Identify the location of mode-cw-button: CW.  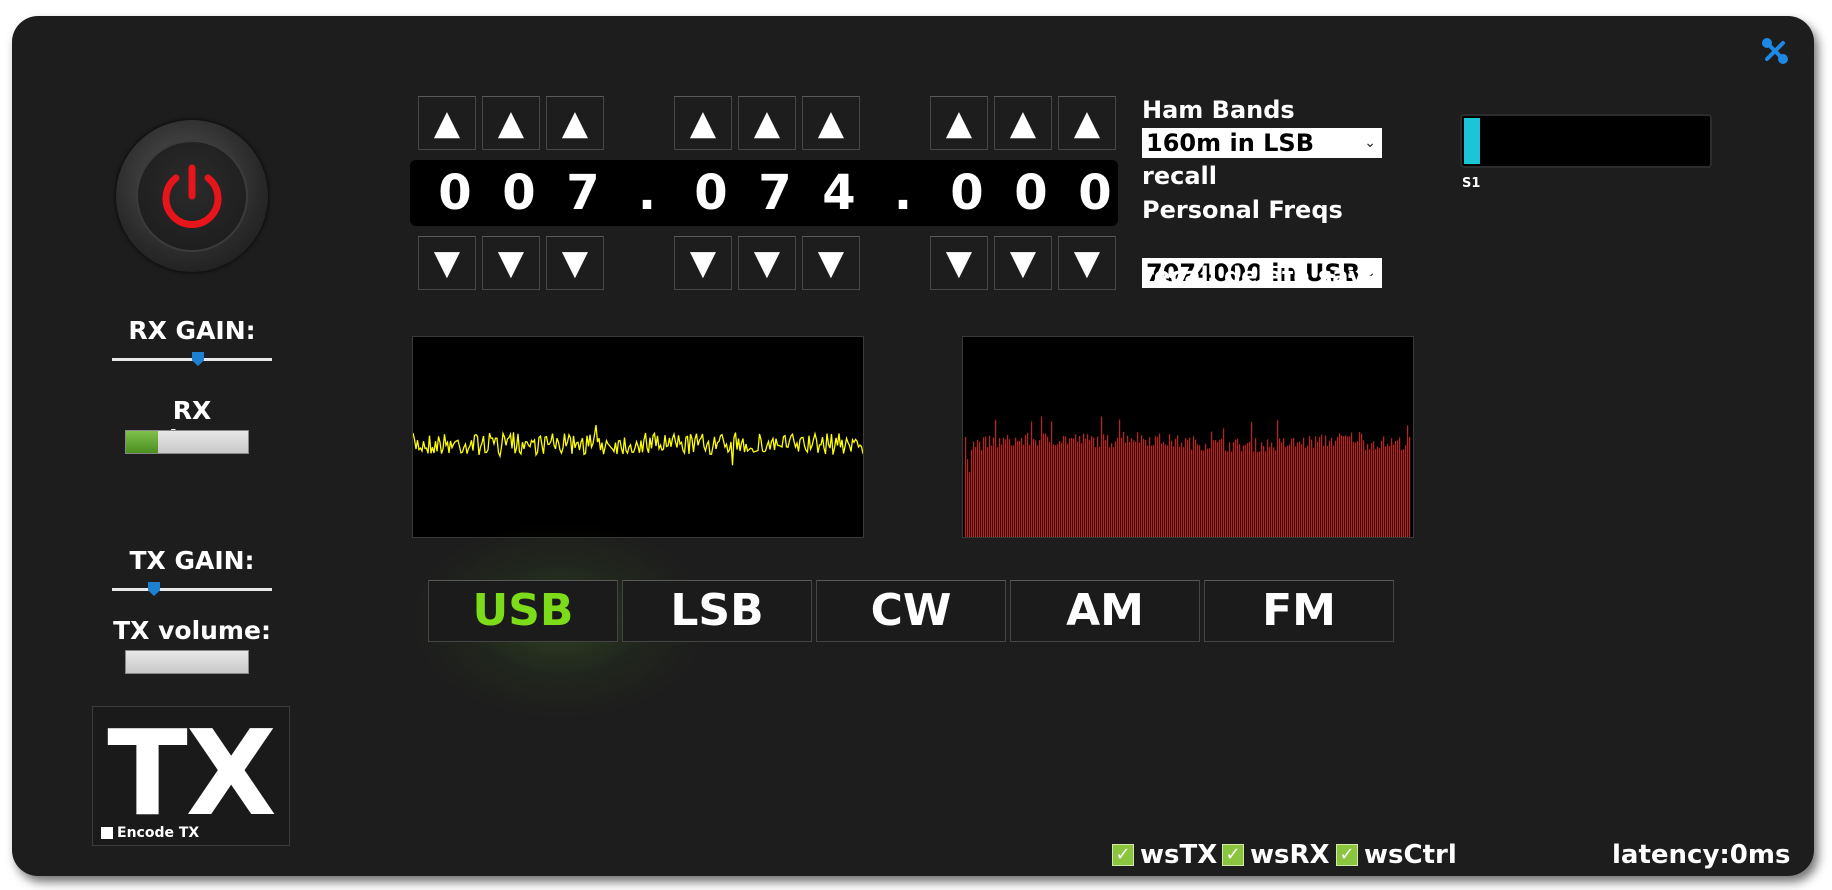
(911, 611).